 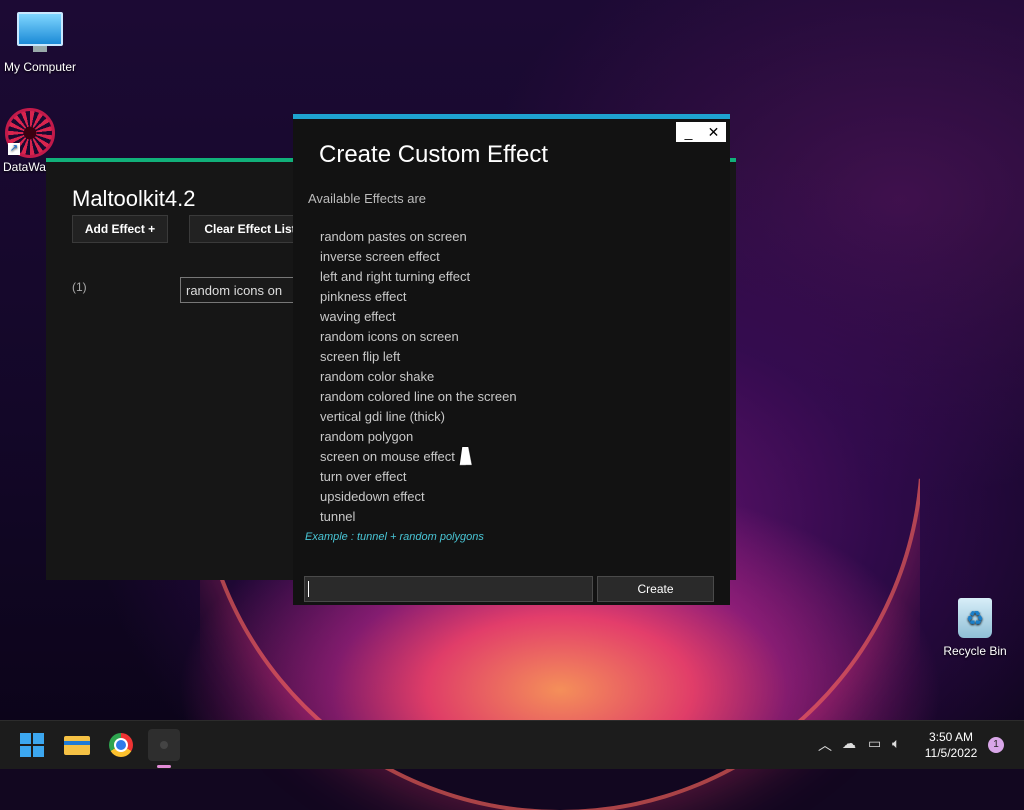 What do you see at coordinates (655, 589) in the screenshot?
I see `create-button: Create` at bounding box center [655, 589].